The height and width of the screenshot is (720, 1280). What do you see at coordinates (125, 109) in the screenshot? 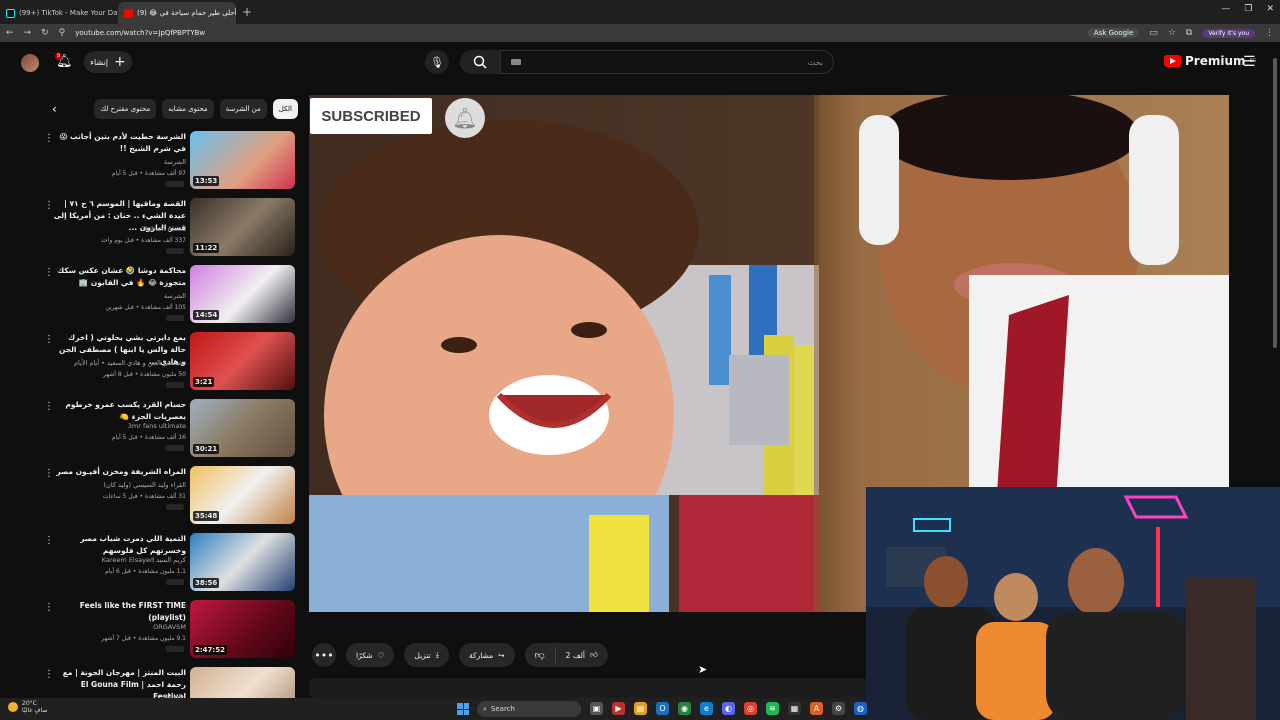
I see `chip-recommended: محتوى مقترح لك` at bounding box center [125, 109].